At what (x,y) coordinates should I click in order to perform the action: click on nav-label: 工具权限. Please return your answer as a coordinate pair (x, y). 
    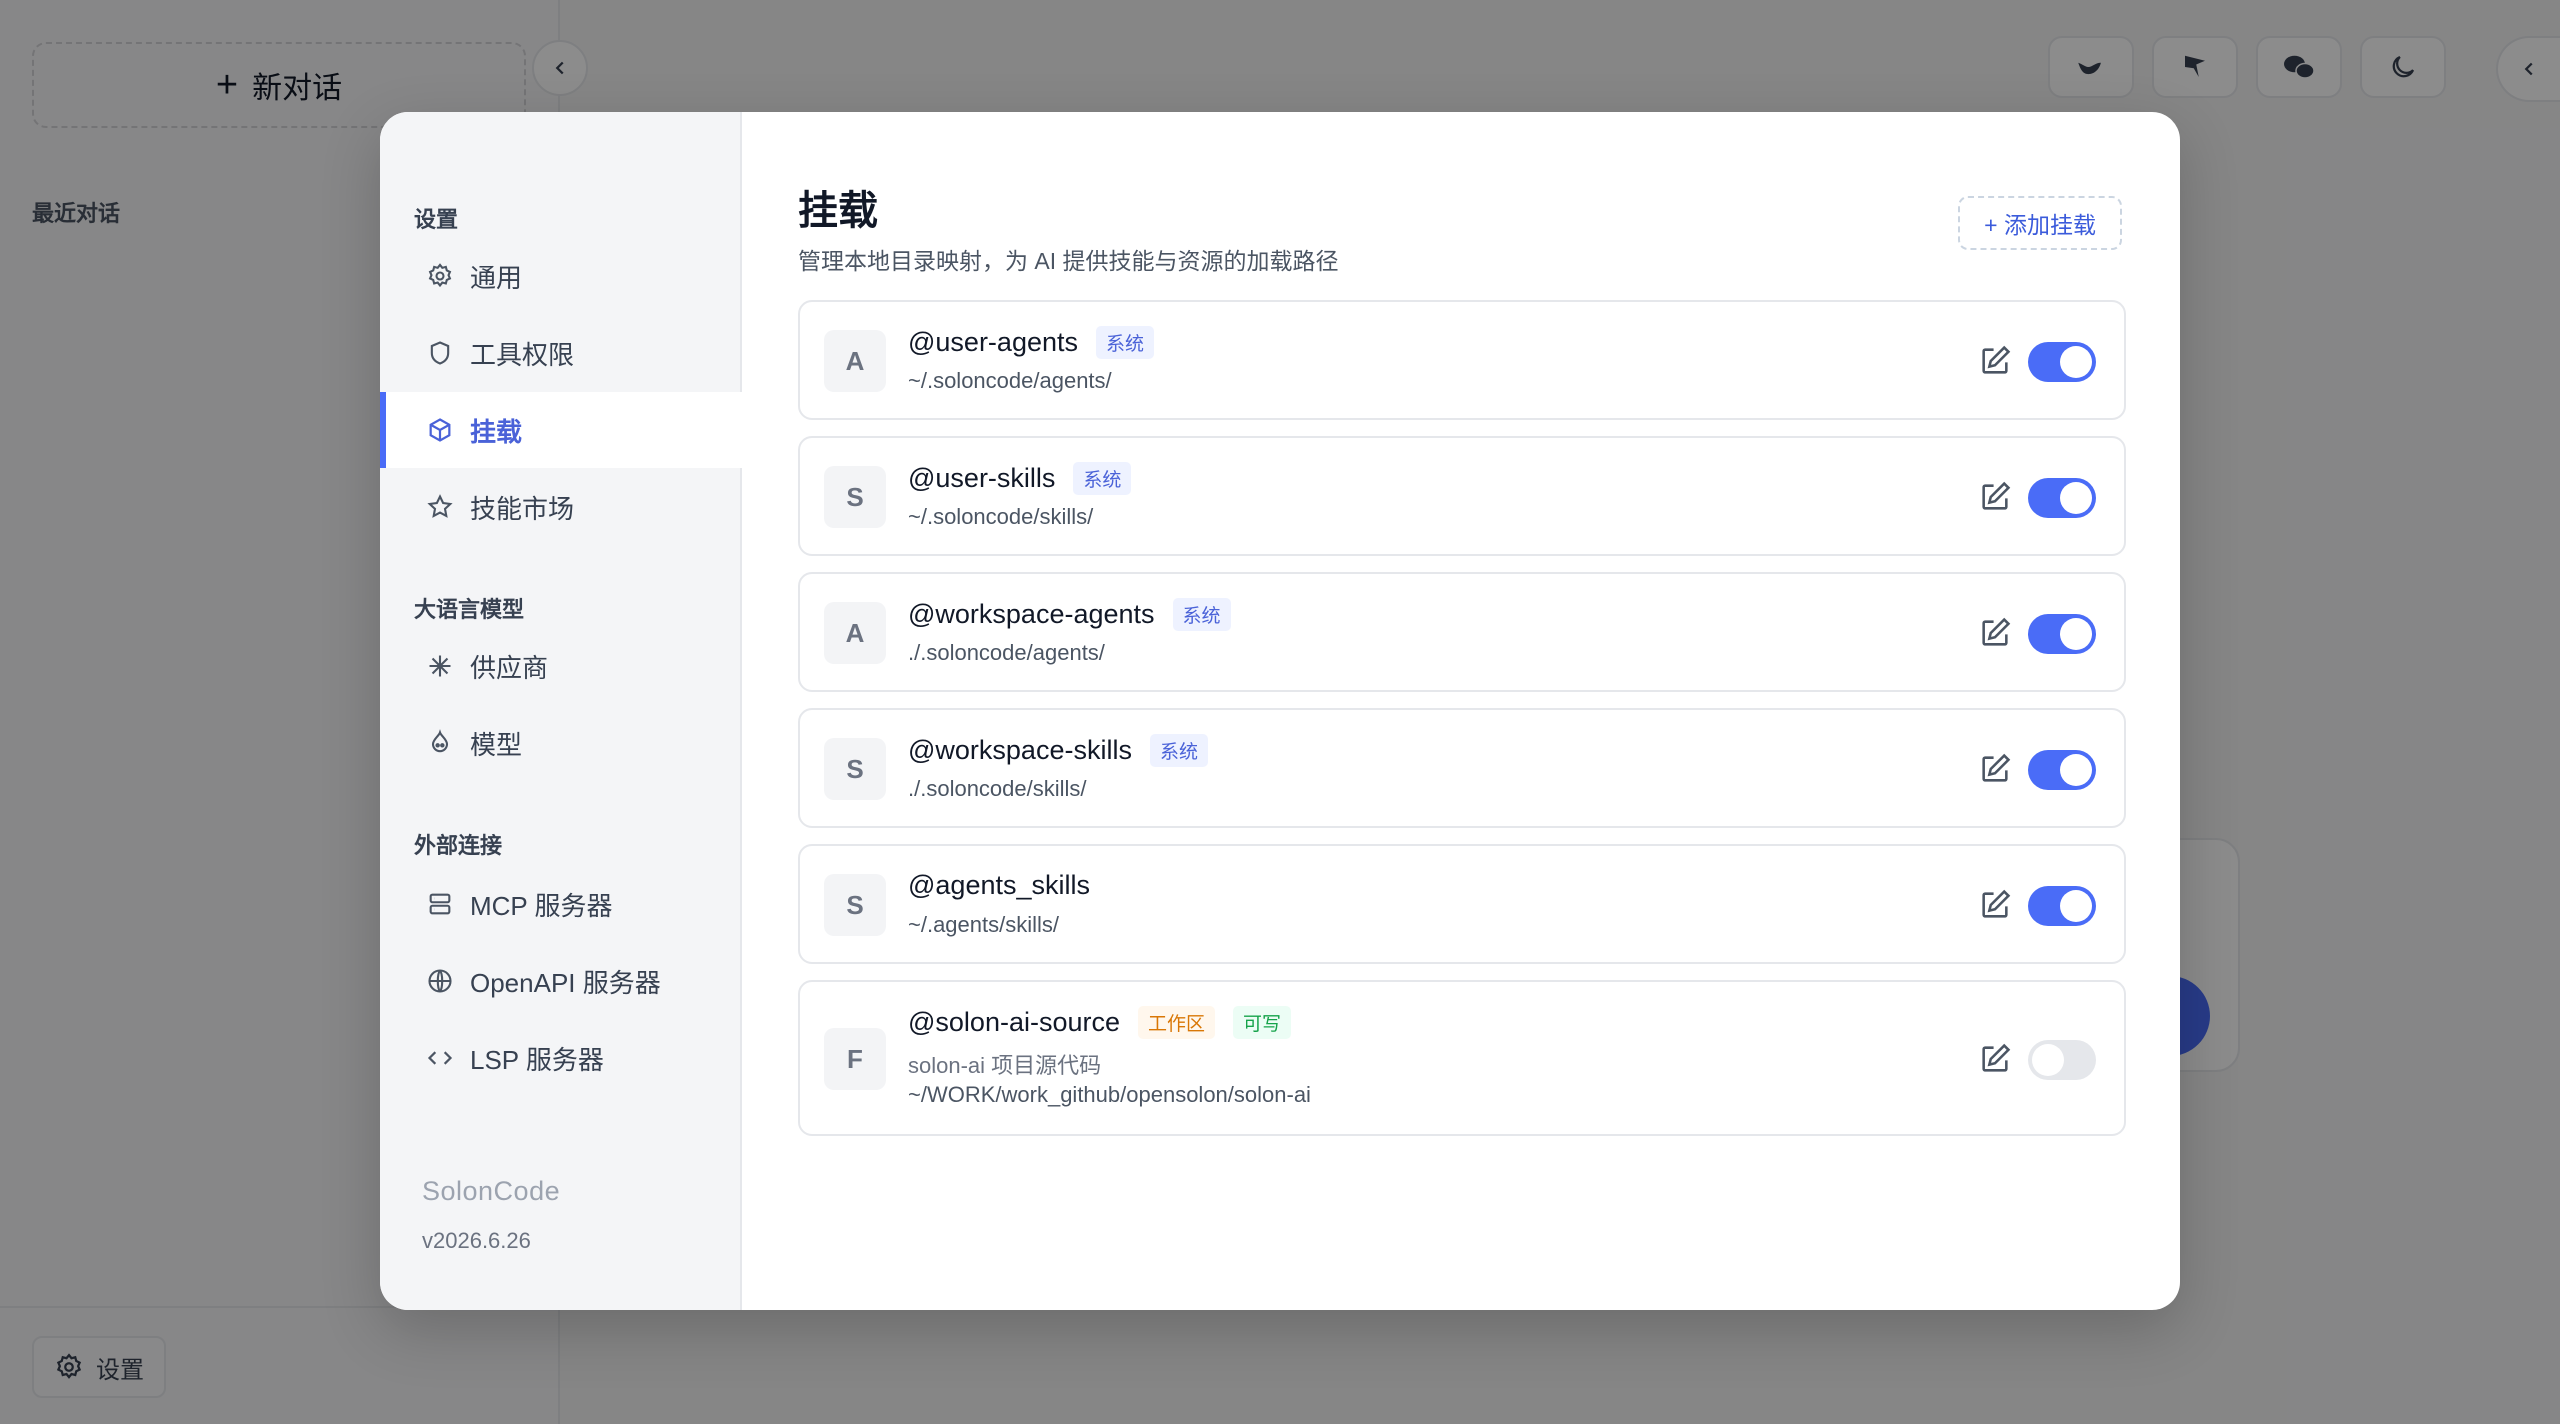
    Looking at the image, I should click on (522, 354).